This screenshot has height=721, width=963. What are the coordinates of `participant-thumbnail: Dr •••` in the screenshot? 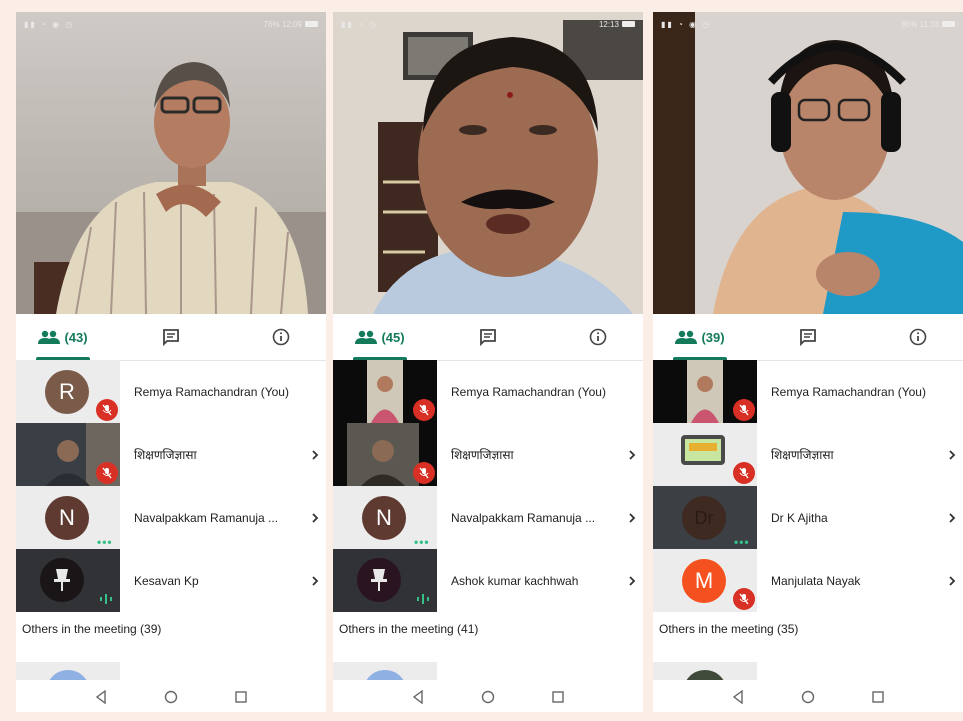 It's located at (705, 517).